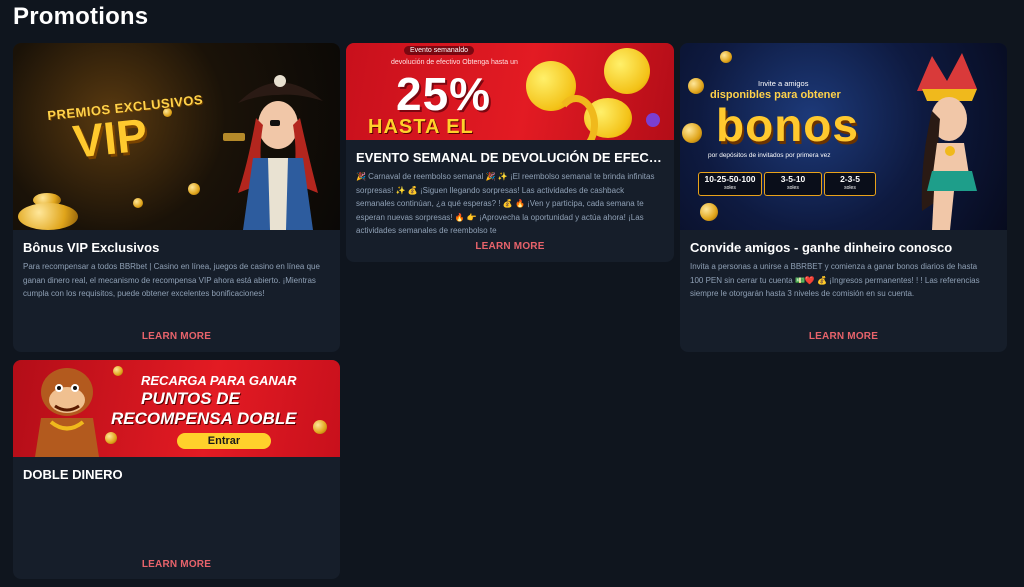  What do you see at coordinates (81, 16) in the screenshot?
I see `page-title: Promotions` at bounding box center [81, 16].